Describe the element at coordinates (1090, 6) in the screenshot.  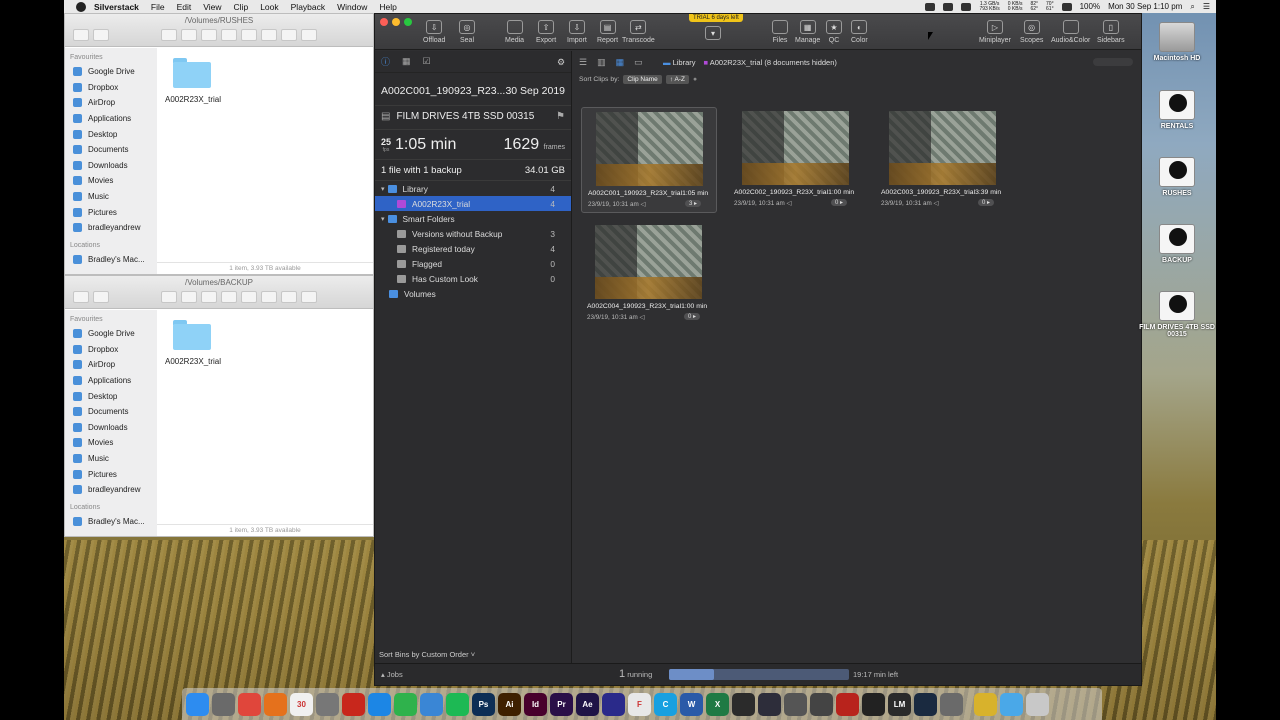
I see `battery-status: 100%` at that location.